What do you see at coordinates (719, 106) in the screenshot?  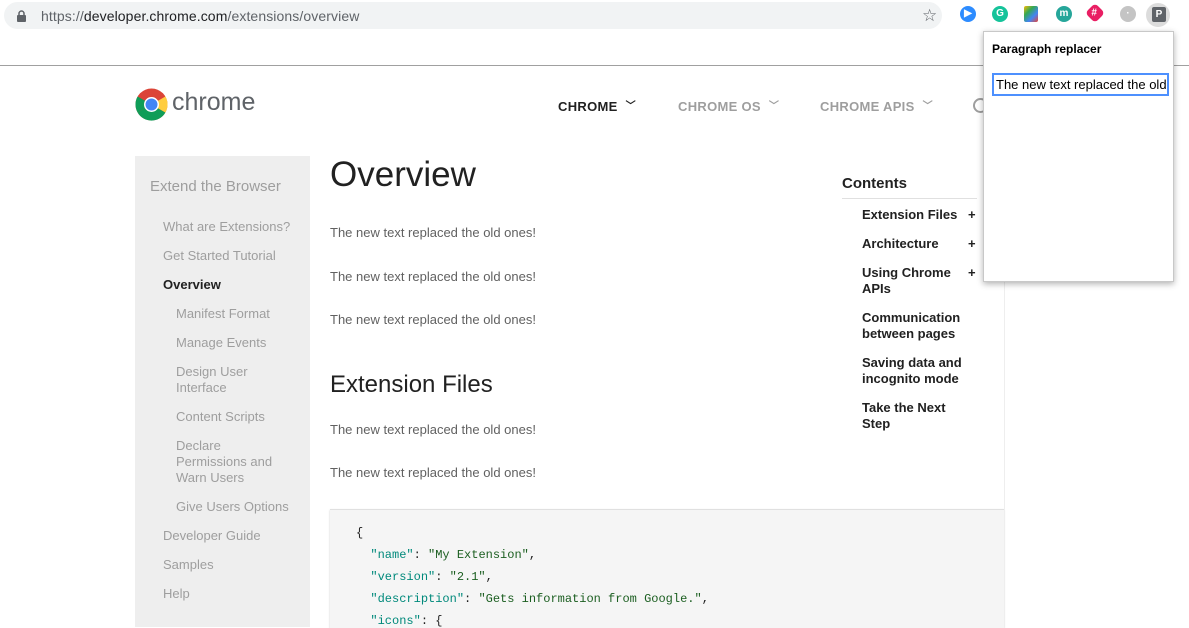 I see `nav-chrome-os-label: CHROME OS` at bounding box center [719, 106].